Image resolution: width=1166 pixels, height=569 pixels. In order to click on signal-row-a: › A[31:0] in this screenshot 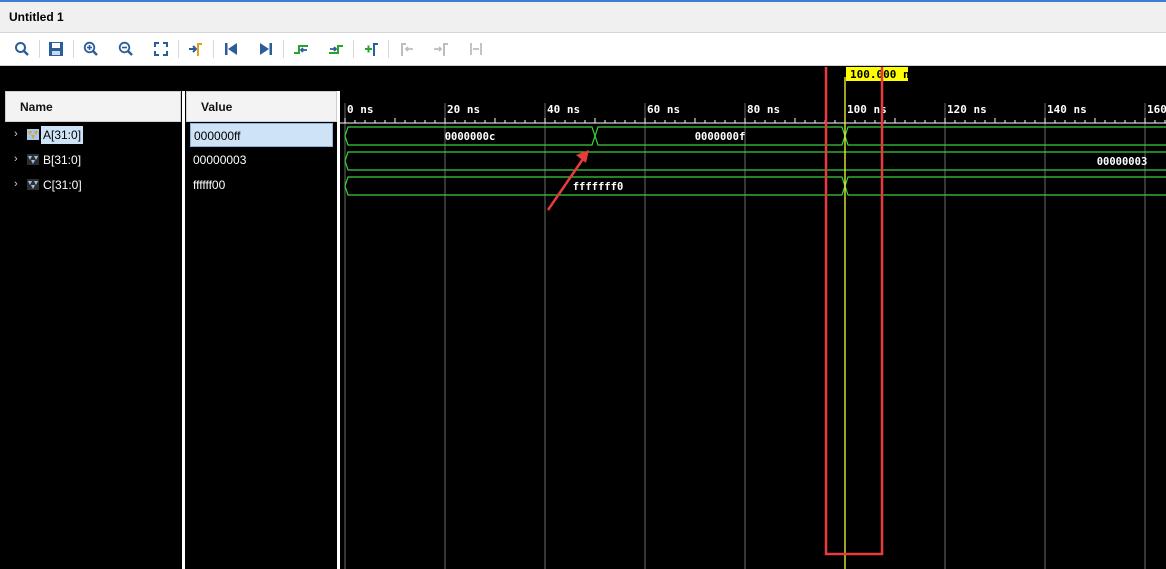, I will do `click(93, 135)`.